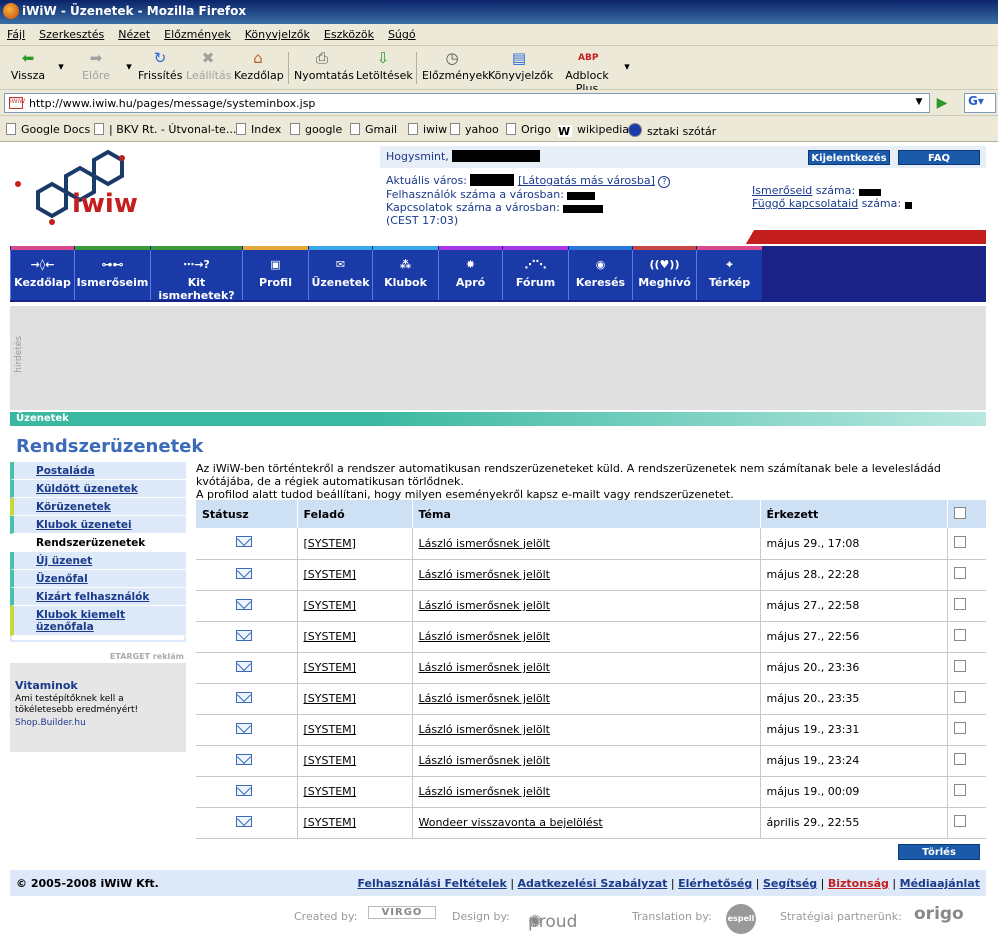  What do you see at coordinates (959, 512) in the screenshot?
I see `select-all-checkbox` at bounding box center [959, 512].